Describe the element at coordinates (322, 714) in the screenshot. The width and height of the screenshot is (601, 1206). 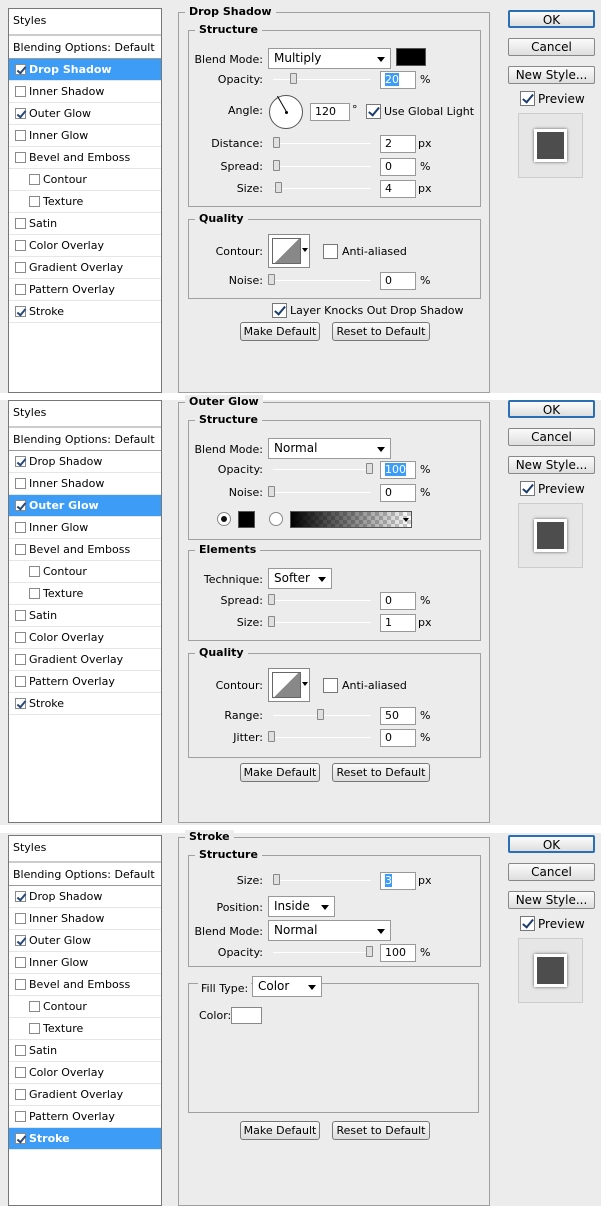
I see `range-slider` at that location.